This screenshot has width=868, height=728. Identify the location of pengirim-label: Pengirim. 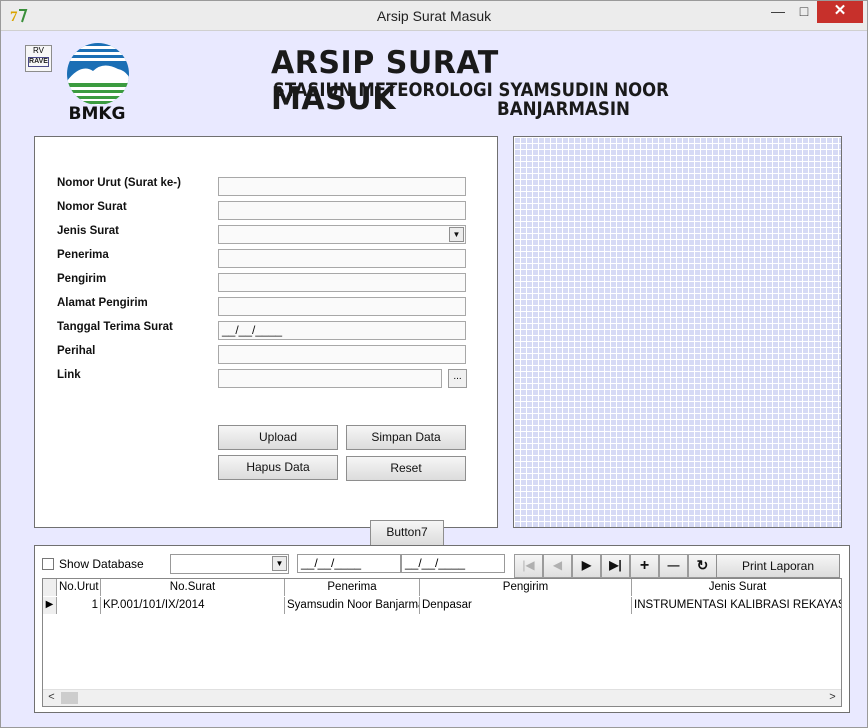
(82, 279).